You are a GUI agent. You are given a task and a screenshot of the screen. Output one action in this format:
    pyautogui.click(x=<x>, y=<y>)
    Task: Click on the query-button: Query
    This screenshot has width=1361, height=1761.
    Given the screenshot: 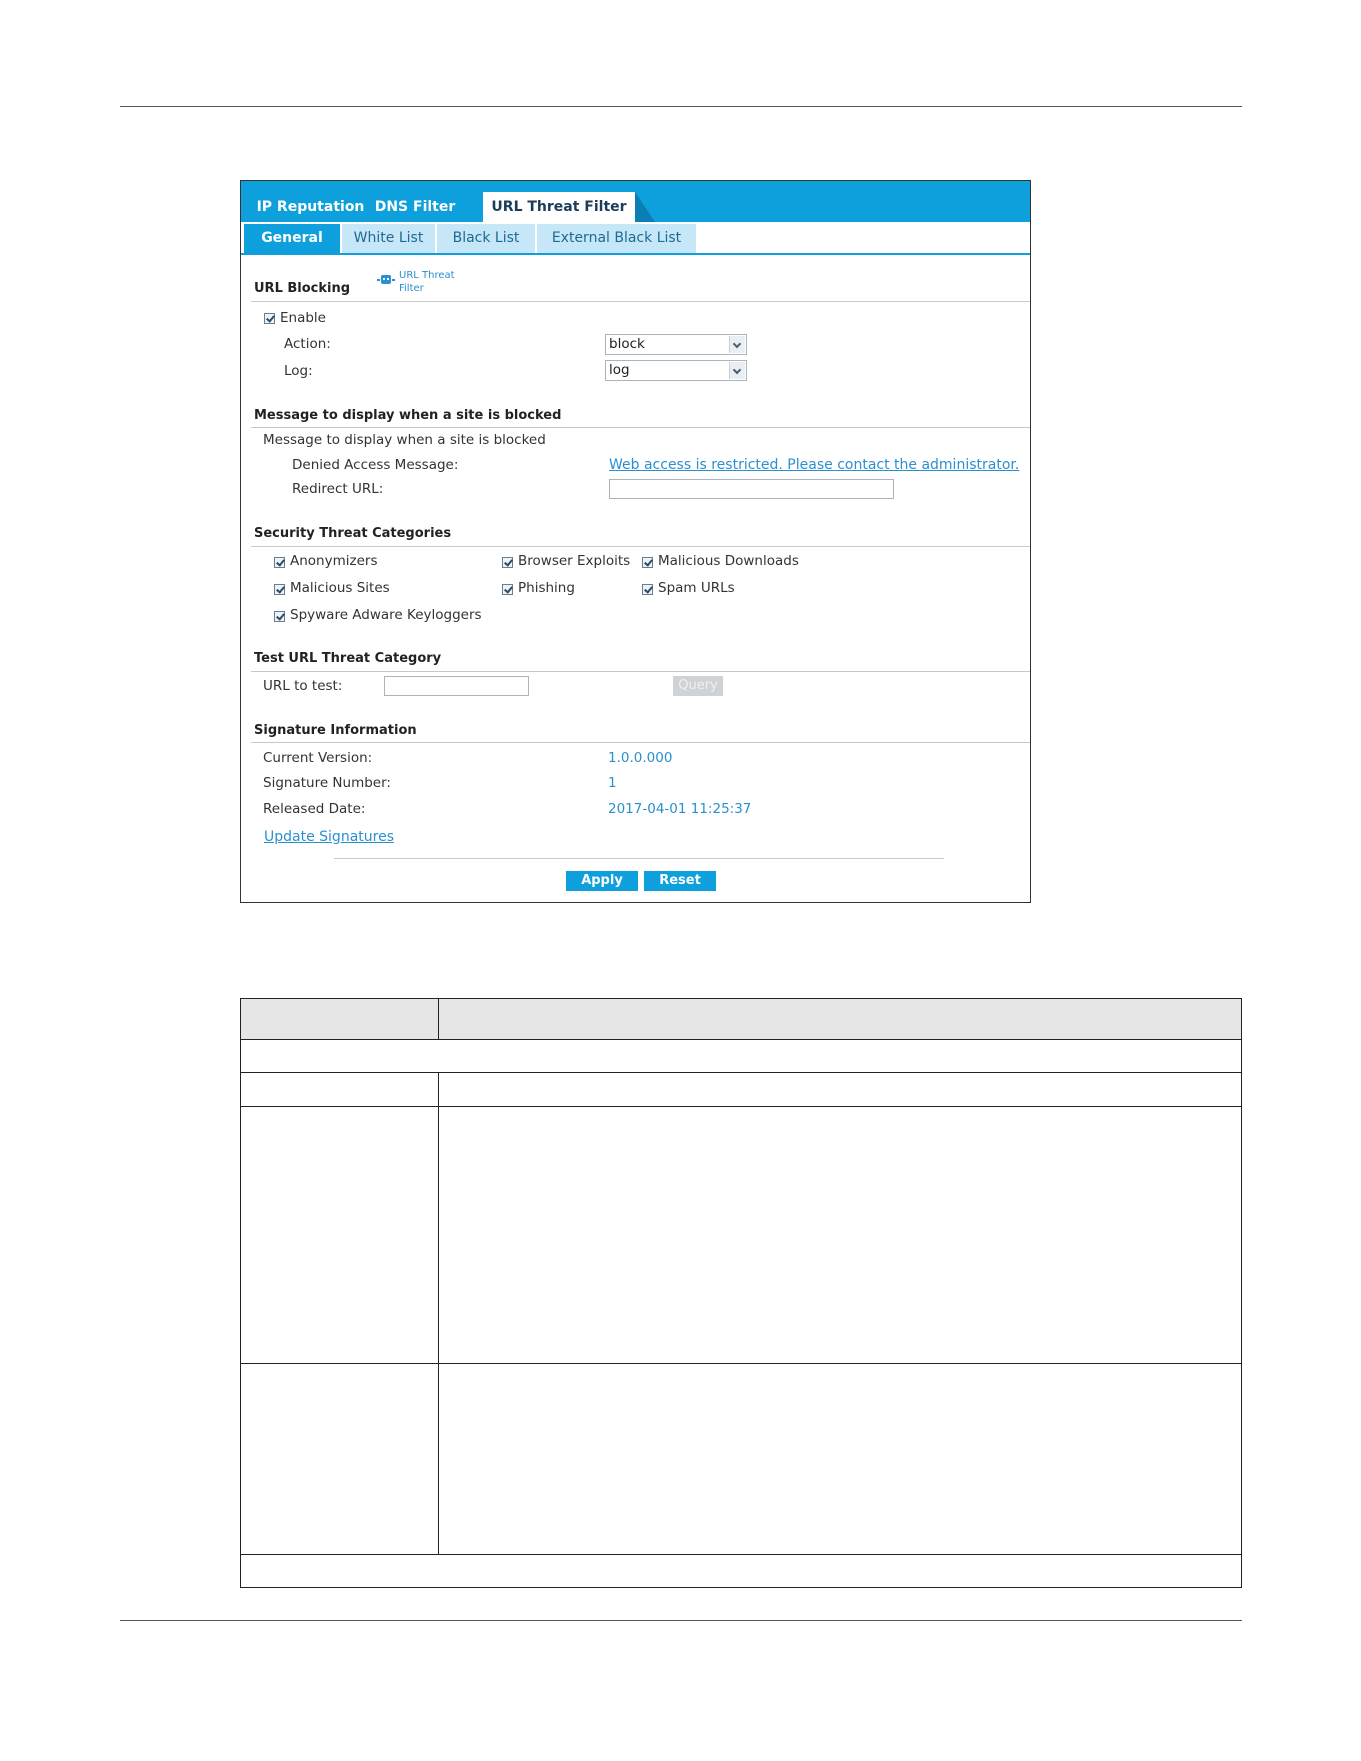 What is the action you would take?
    pyautogui.click(x=698, y=686)
    